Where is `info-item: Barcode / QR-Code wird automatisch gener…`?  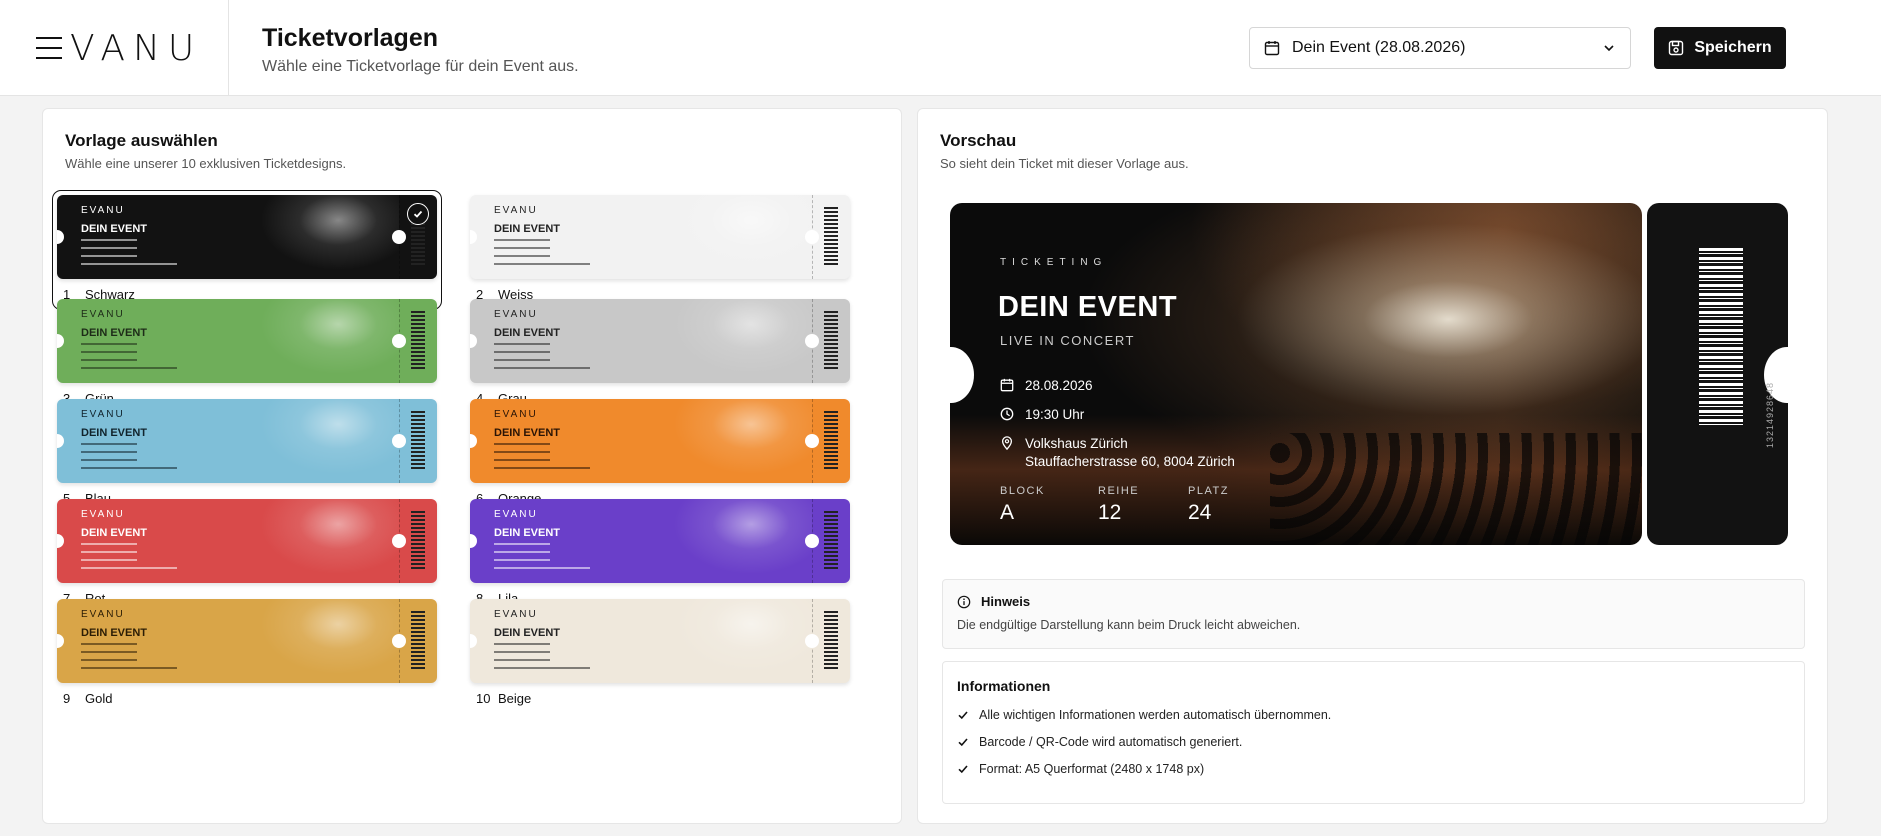
info-item: Barcode / QR-Code wird automatisch gener… is located at coordinates (1144, 742).